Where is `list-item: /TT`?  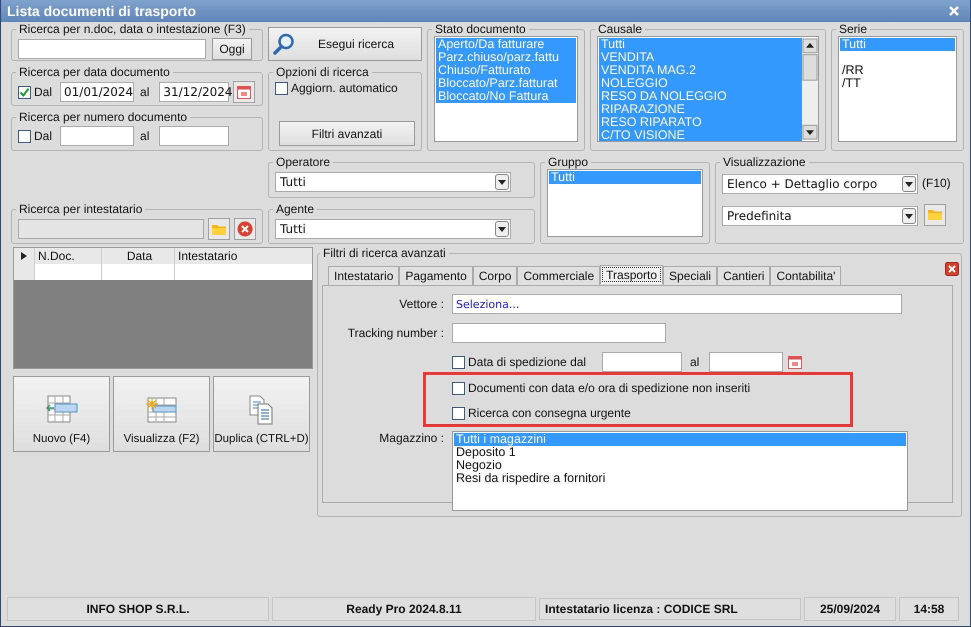 list-item: /TT is located at coordinates (897, 83).